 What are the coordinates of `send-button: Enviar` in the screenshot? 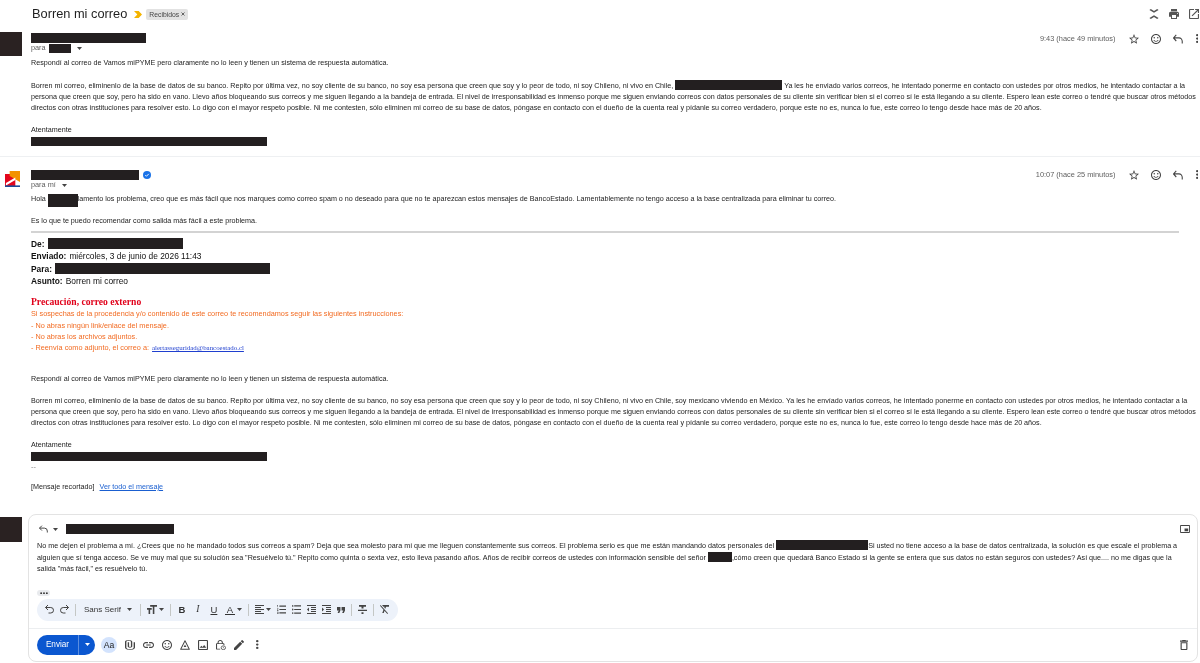 It's located at (57, 644).